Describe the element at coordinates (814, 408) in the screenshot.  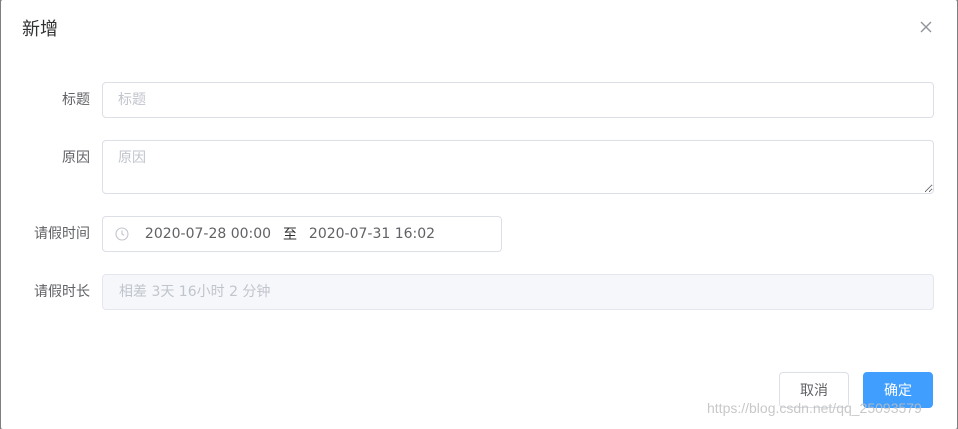
I see `watermark: https://blog.csdn.net/qq_25093579` at that location.